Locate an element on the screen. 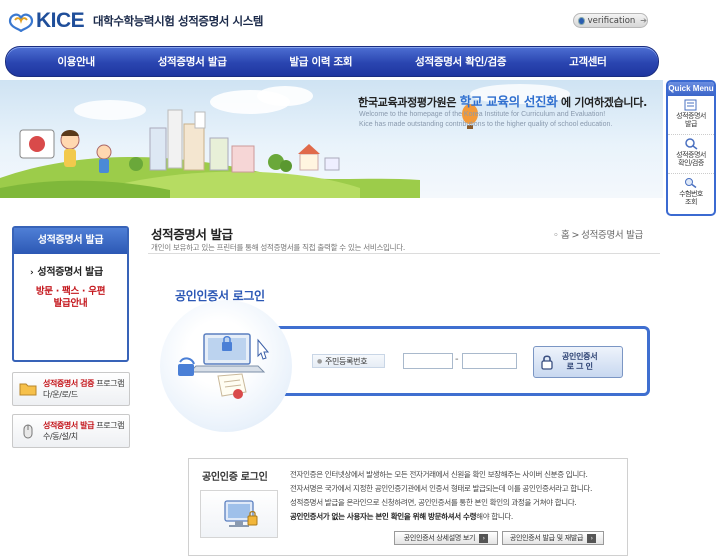 This screenshot has width=720, height=558. sidebar-item-label: 발급안내 is located at coordinates (70, 303).